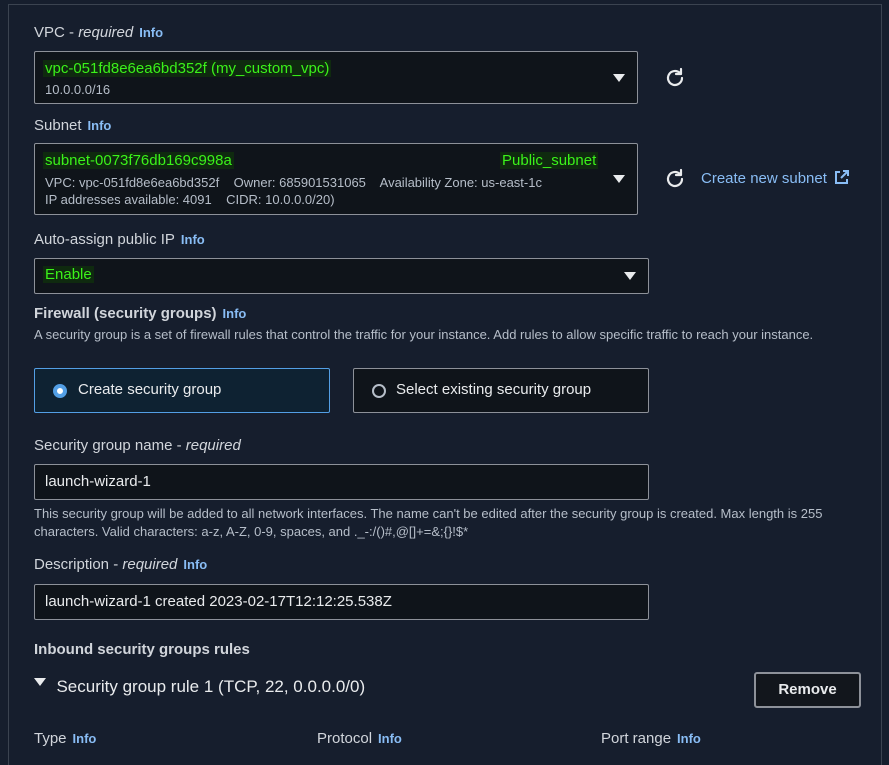 This screenshot has width=889, height=765. I want to click on auto-assign-value: Enable, so click(68, 274).